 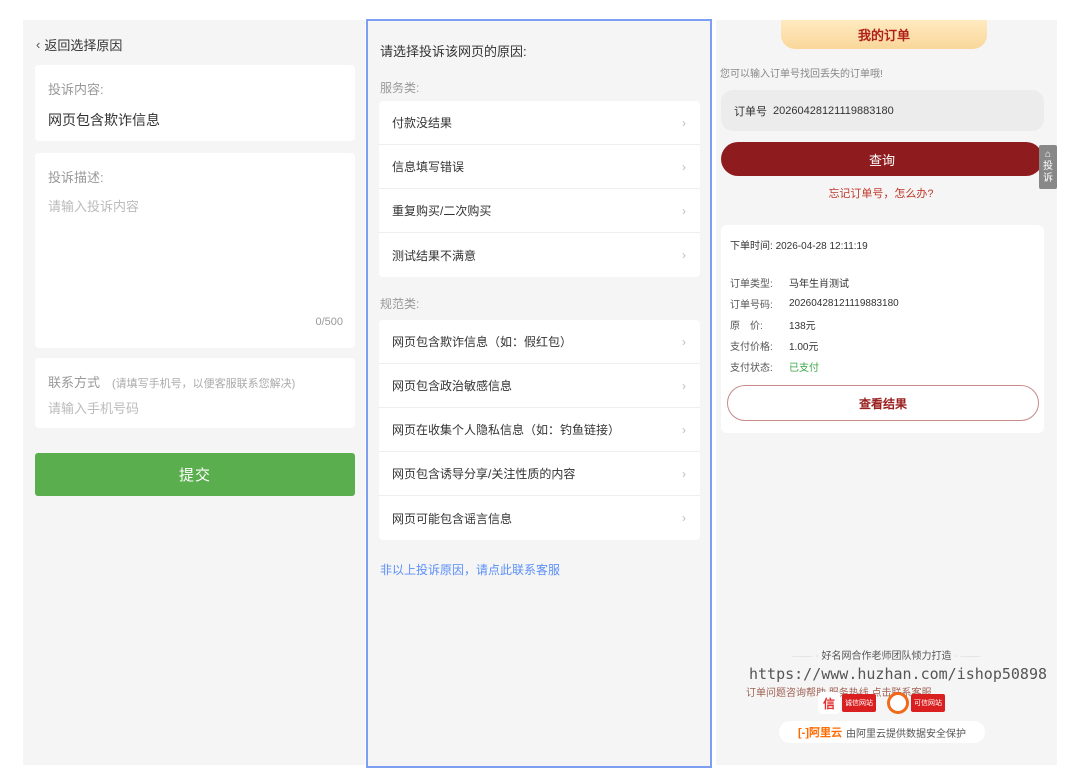 What do you see at coordinates (829, 703) in the screenshot?
I see `trust-shield-icon: 信` at bounding box center [829, 703].